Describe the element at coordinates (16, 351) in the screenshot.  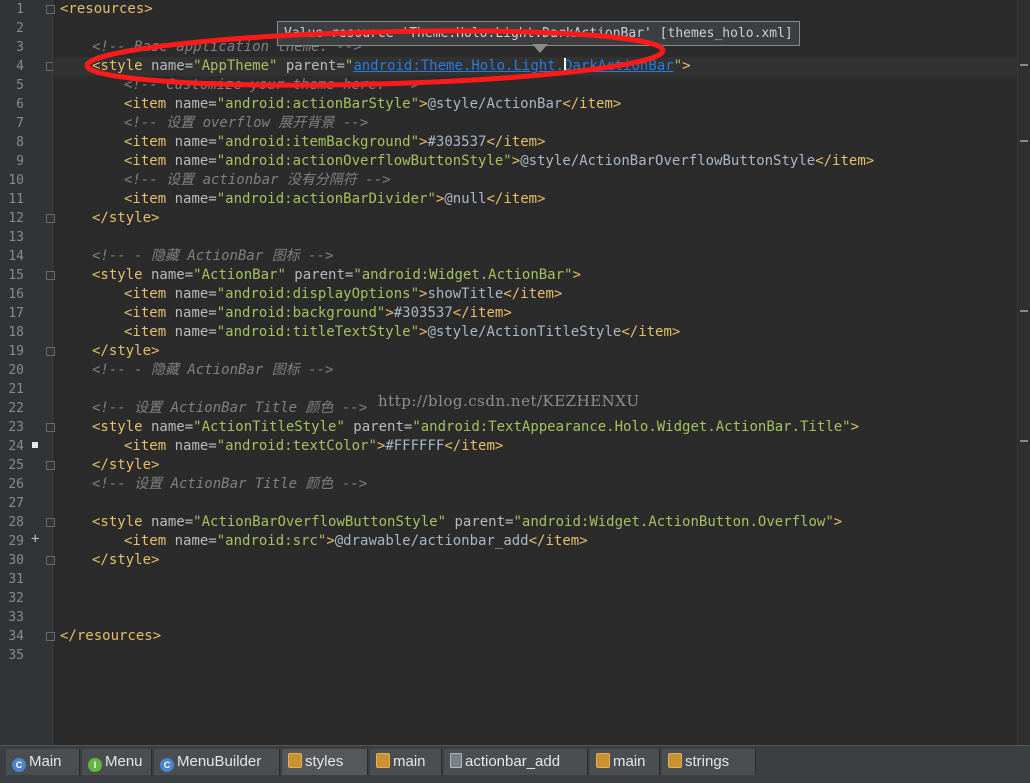
I see `line-number: 19` at that location.